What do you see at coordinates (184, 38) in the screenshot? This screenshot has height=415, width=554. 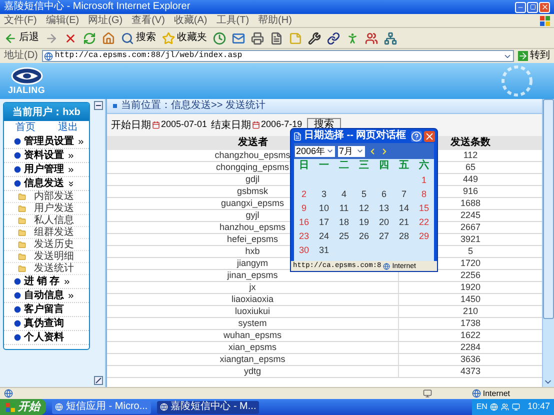 I see `toolbar-button: 收藏夹` at bounding box center [184, 38].